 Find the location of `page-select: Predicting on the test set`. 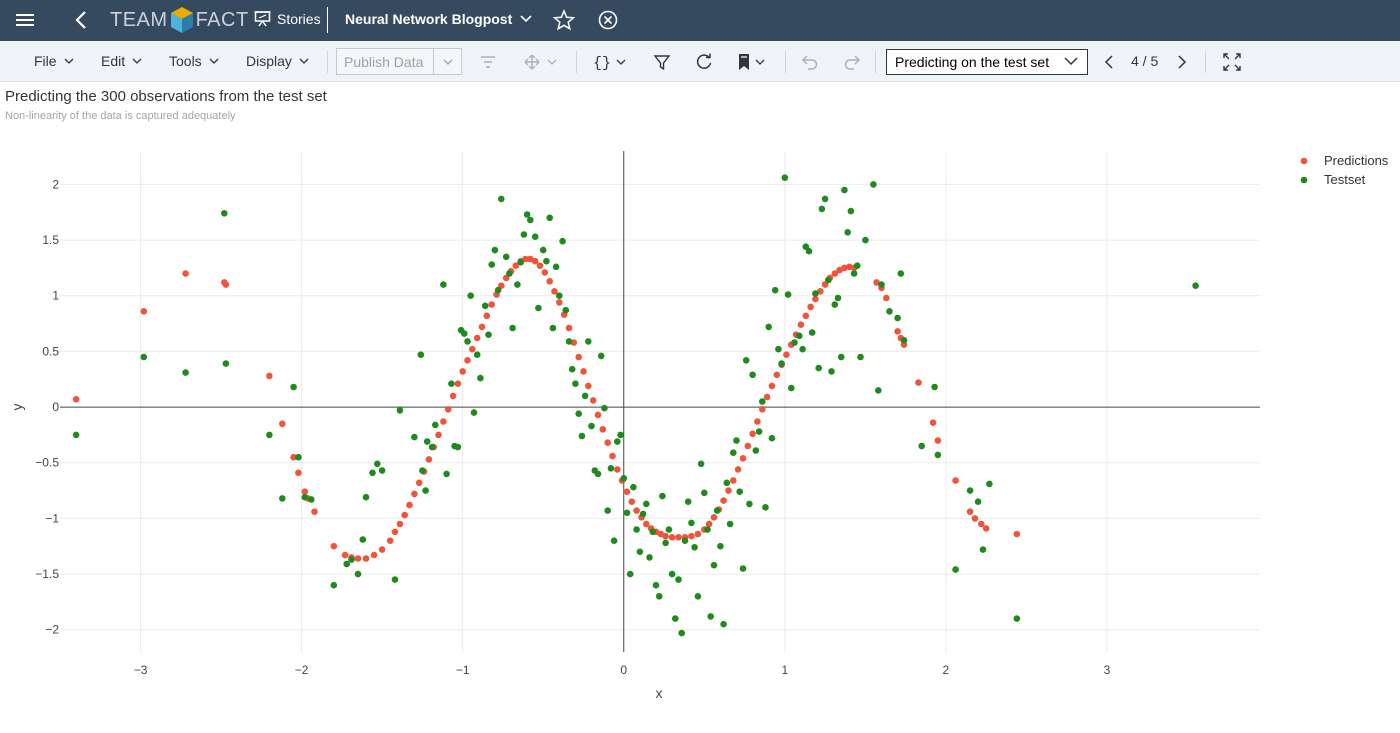

page-select: Predicting on the test set is located at coordinates (987, 62).